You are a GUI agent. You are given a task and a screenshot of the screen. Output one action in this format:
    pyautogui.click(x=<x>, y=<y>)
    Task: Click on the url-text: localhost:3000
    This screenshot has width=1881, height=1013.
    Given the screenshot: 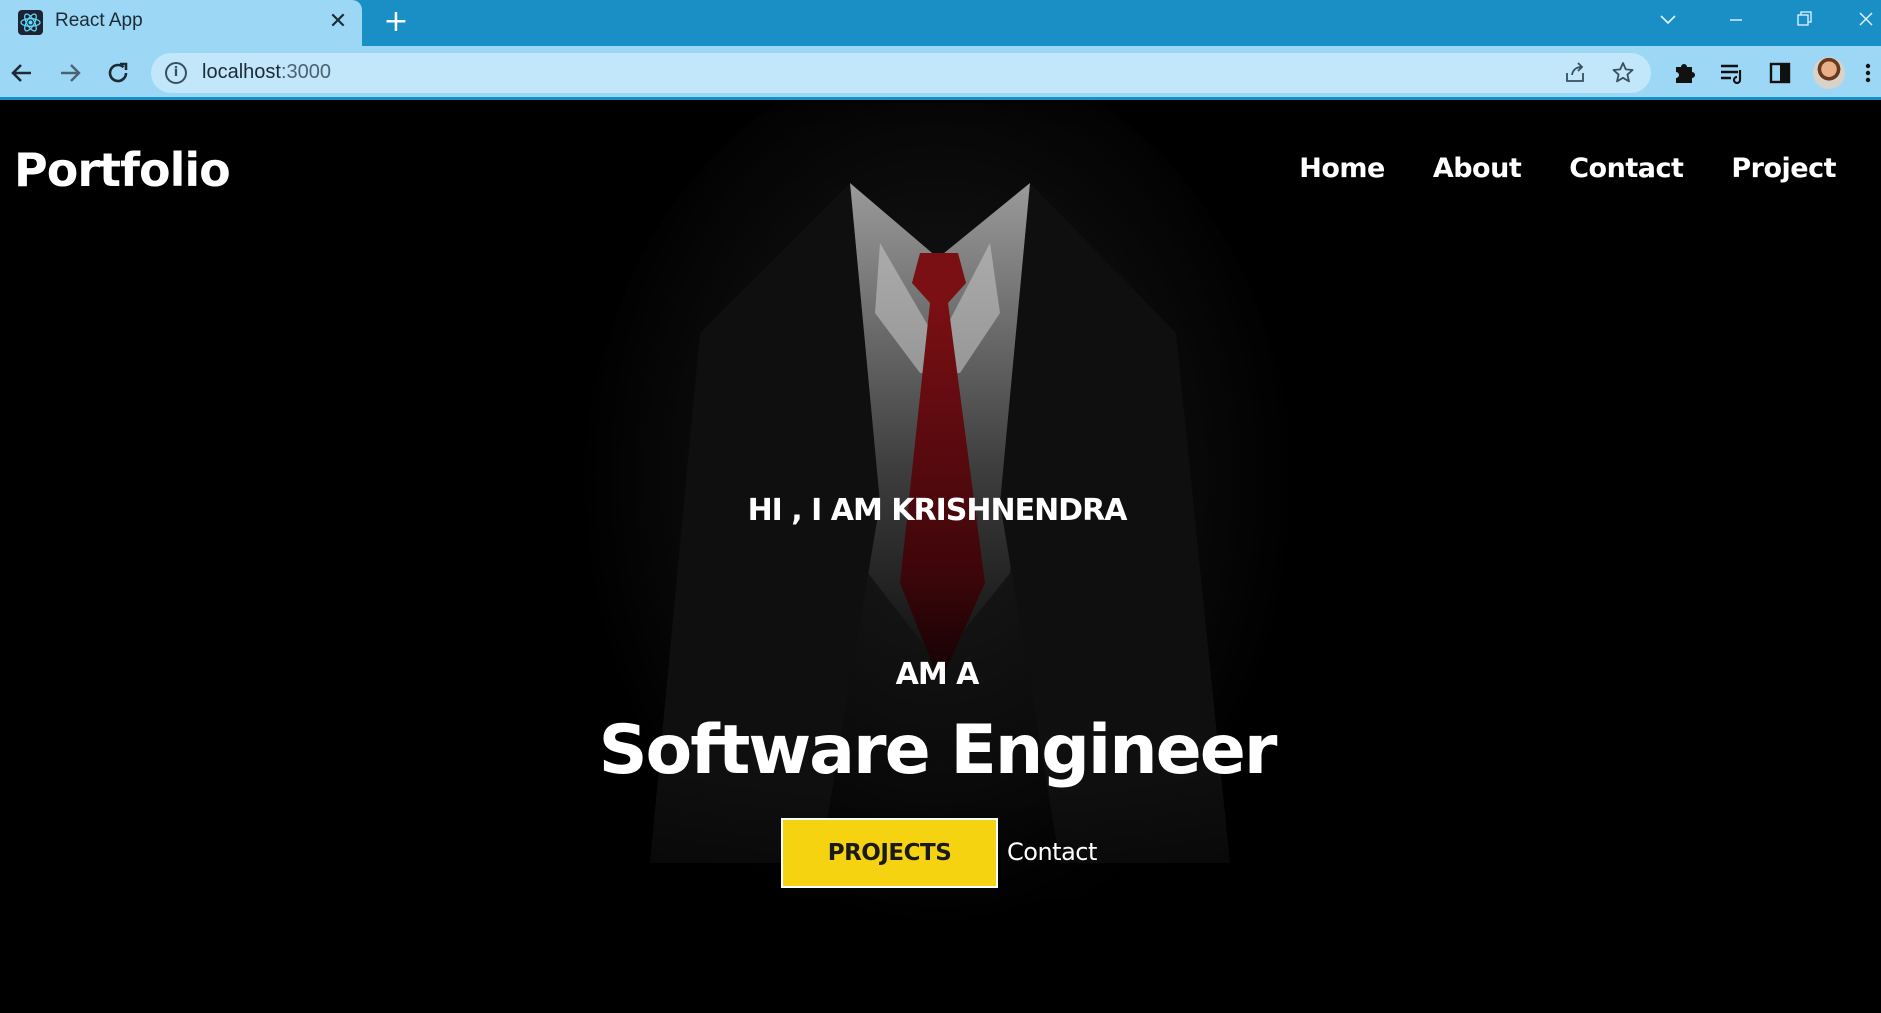 What is the action you would take?
    pyautogui.click(x=266, y=72)
    